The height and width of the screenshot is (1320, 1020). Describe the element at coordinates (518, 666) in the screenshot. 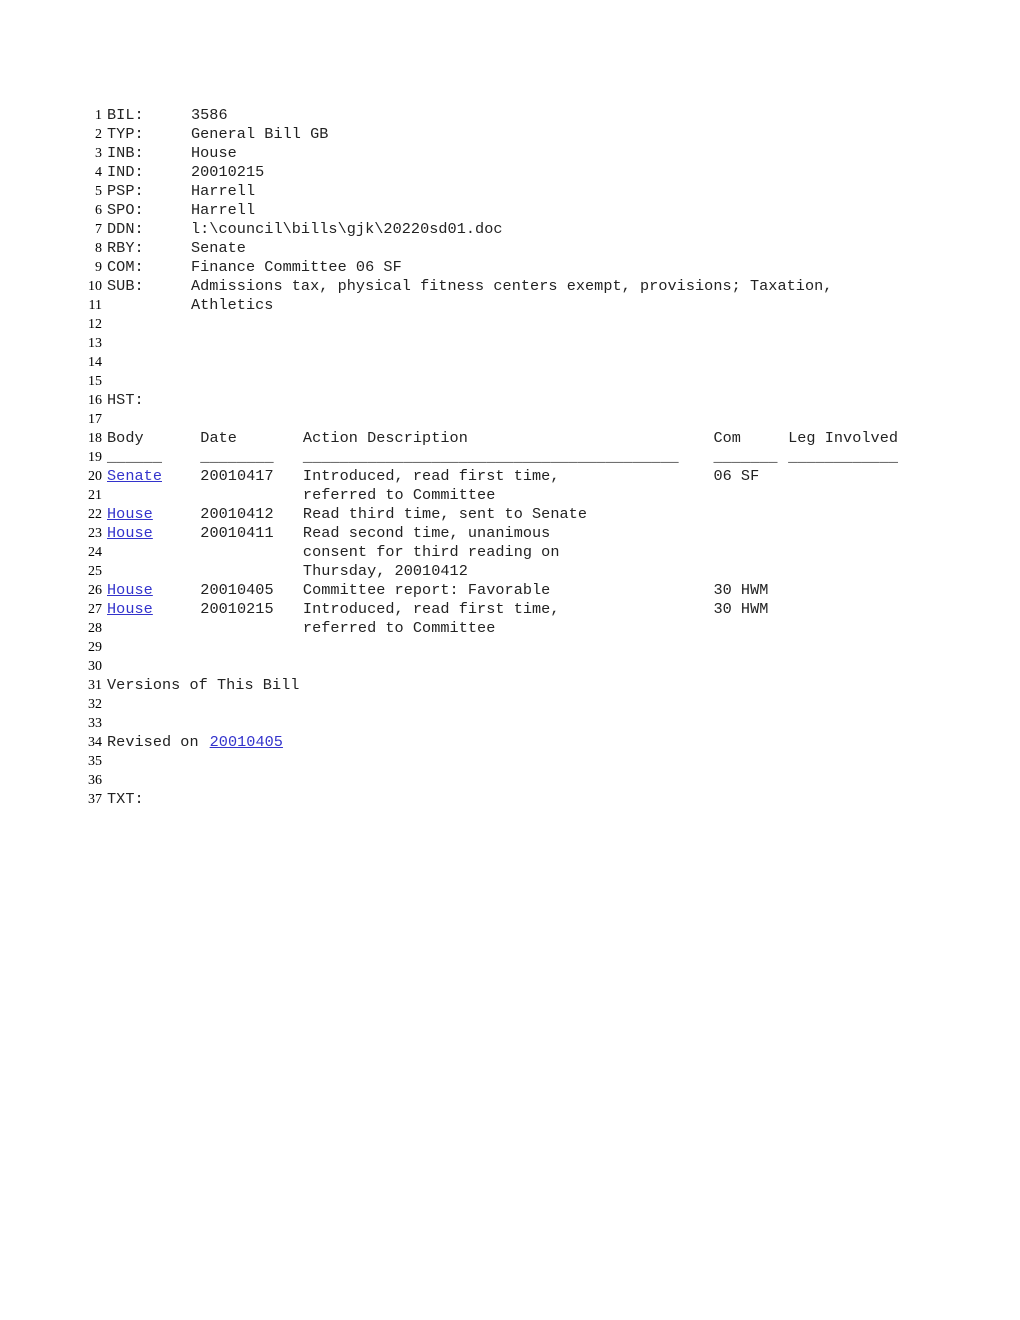

I see `blank-line: 30` at that location.